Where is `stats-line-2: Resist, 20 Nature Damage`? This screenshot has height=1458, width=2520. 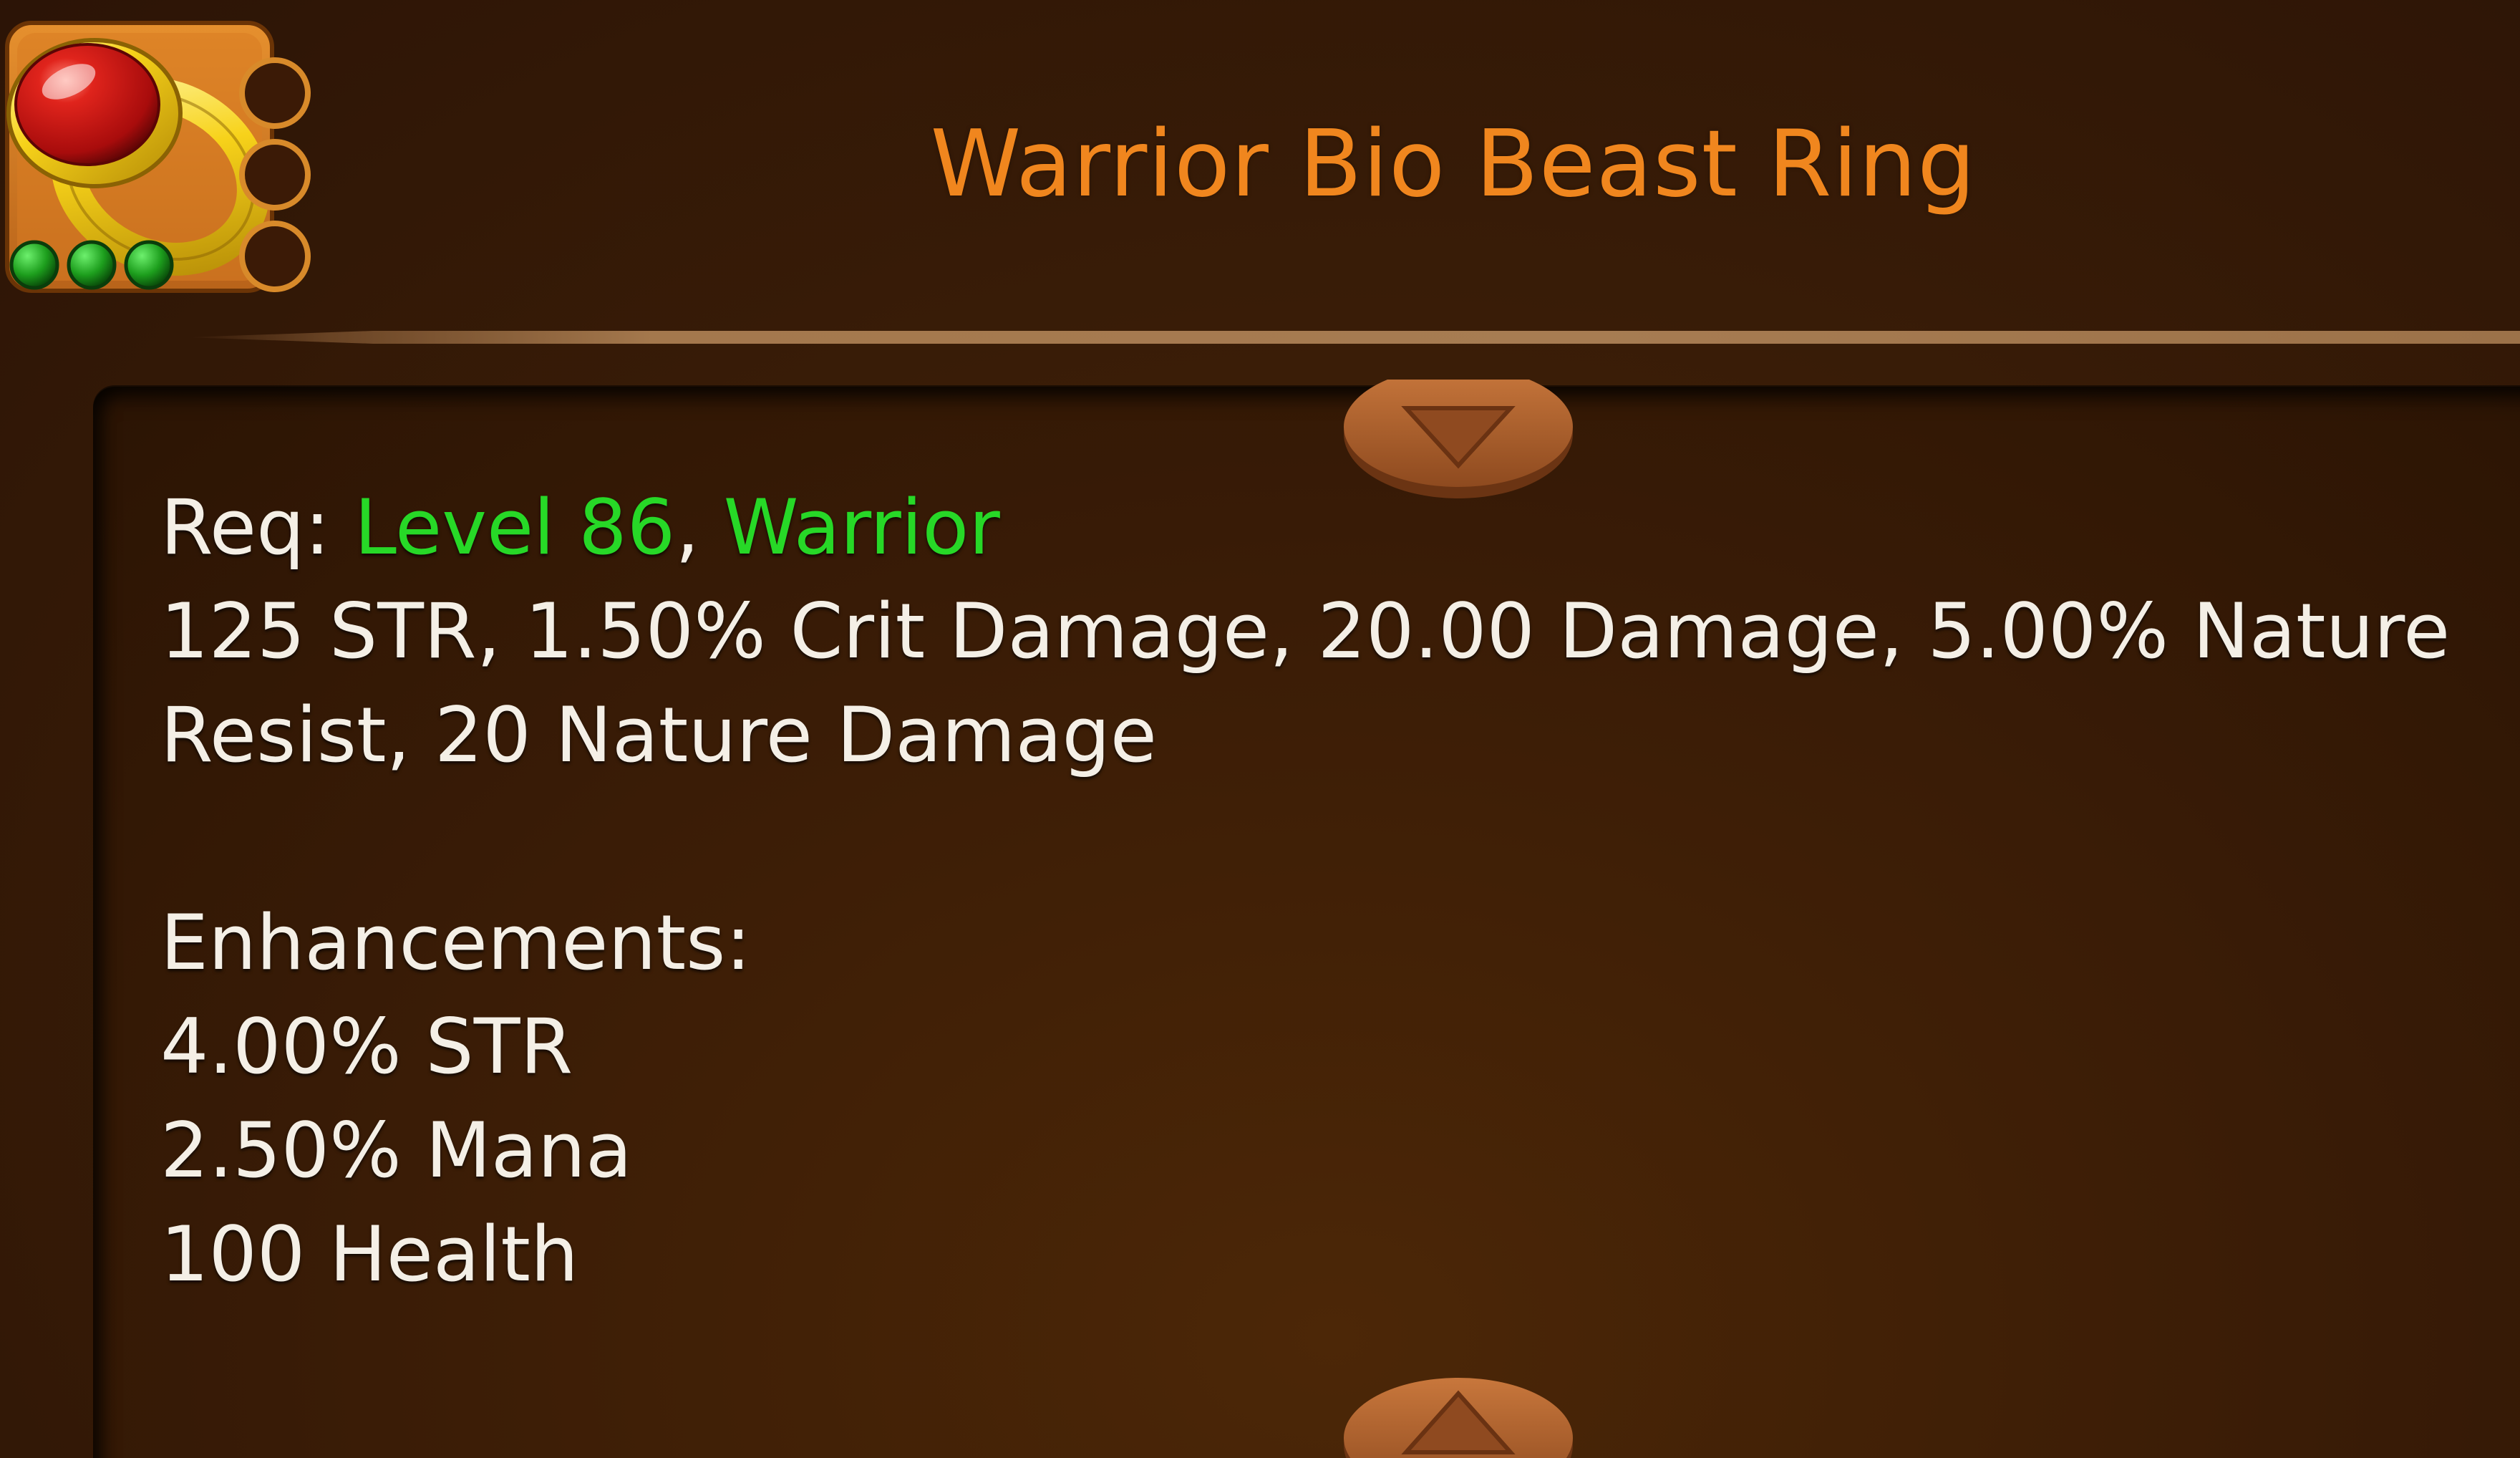
stats-line-2: Resist, 20 Nature Damage is located at coordinates (658, 735).